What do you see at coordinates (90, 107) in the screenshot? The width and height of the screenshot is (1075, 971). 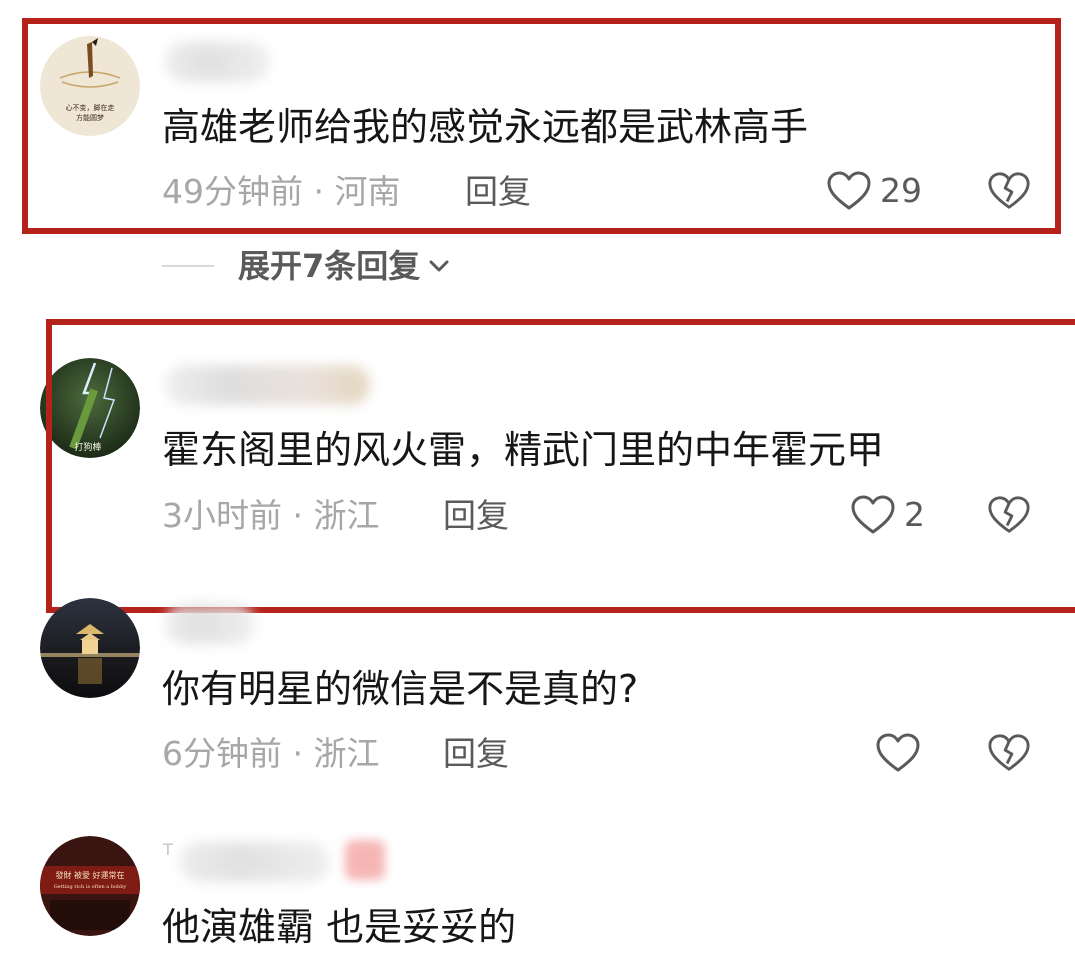 I see `avatar-text-line1: 心不变，脚在走` at bounding box center [90, 107].